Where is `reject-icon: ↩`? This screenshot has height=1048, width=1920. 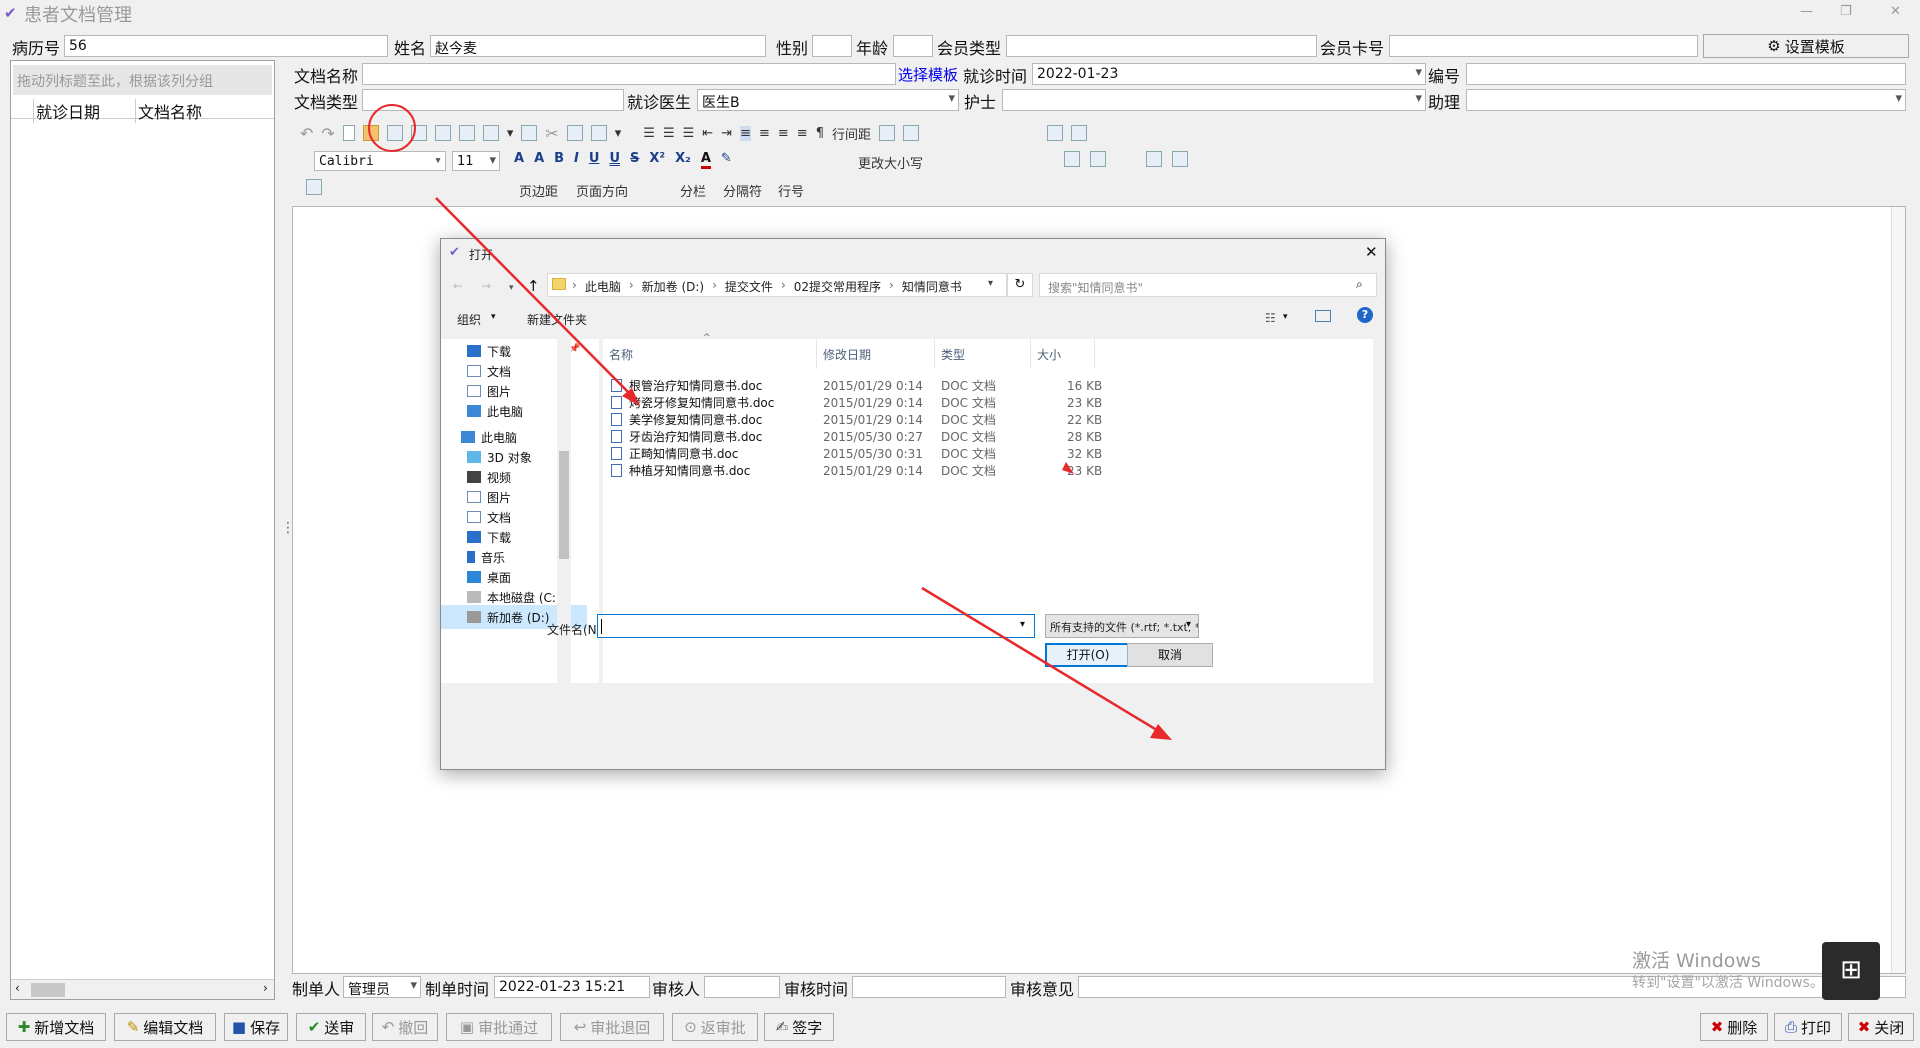
reject-icon: ↩ is located at coordinates (580, 1027).